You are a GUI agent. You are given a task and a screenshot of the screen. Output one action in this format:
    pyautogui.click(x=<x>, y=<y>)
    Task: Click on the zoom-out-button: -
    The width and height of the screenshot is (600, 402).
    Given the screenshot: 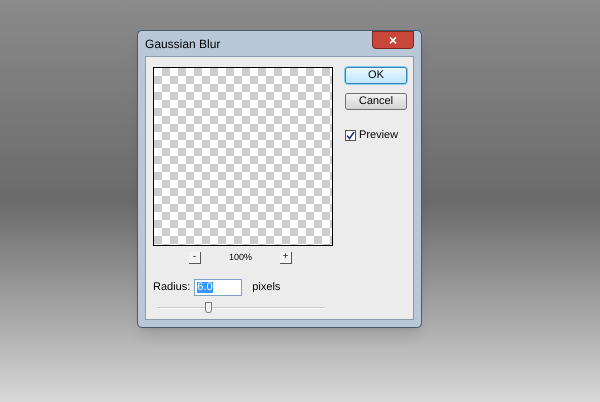 What is the action you would take?
    pyautogui.click(x=194, y=258)
    